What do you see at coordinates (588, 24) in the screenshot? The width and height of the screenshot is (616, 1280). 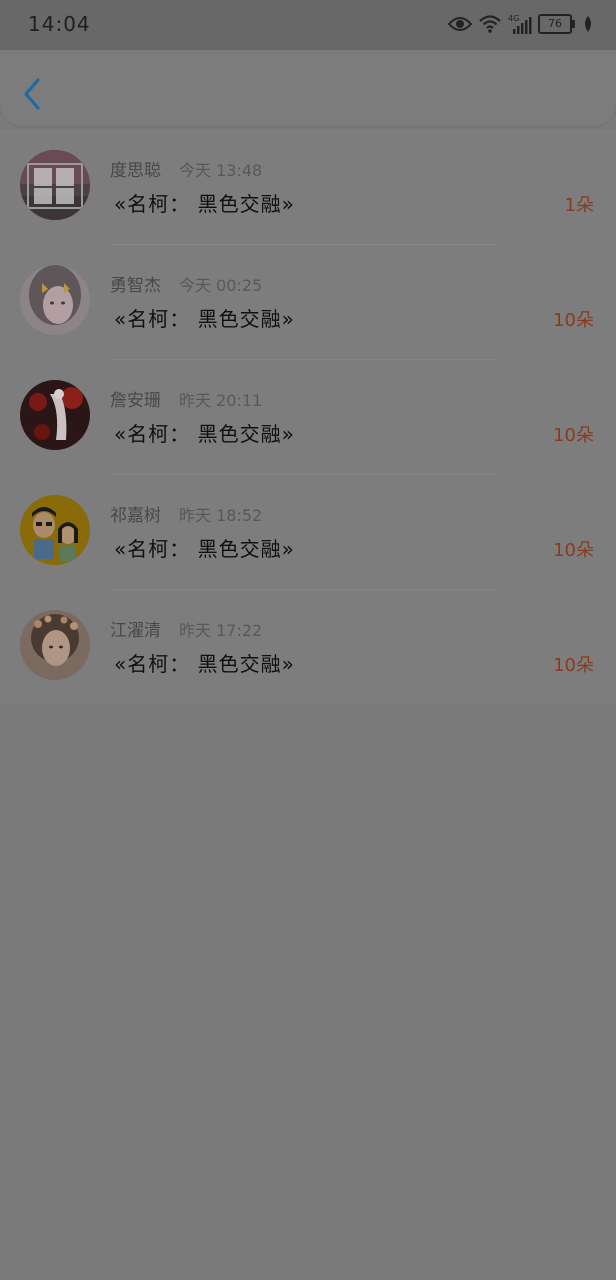 I see `leaf-icon` at bounding box center [588, 24].